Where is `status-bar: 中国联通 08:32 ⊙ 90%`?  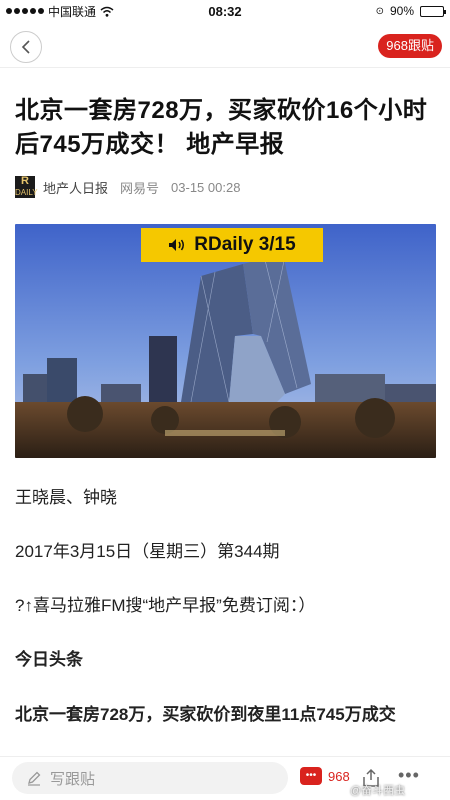 status-bar: 中国联通 08:32 ⊙ 90% is located at coordinates (225, 11).